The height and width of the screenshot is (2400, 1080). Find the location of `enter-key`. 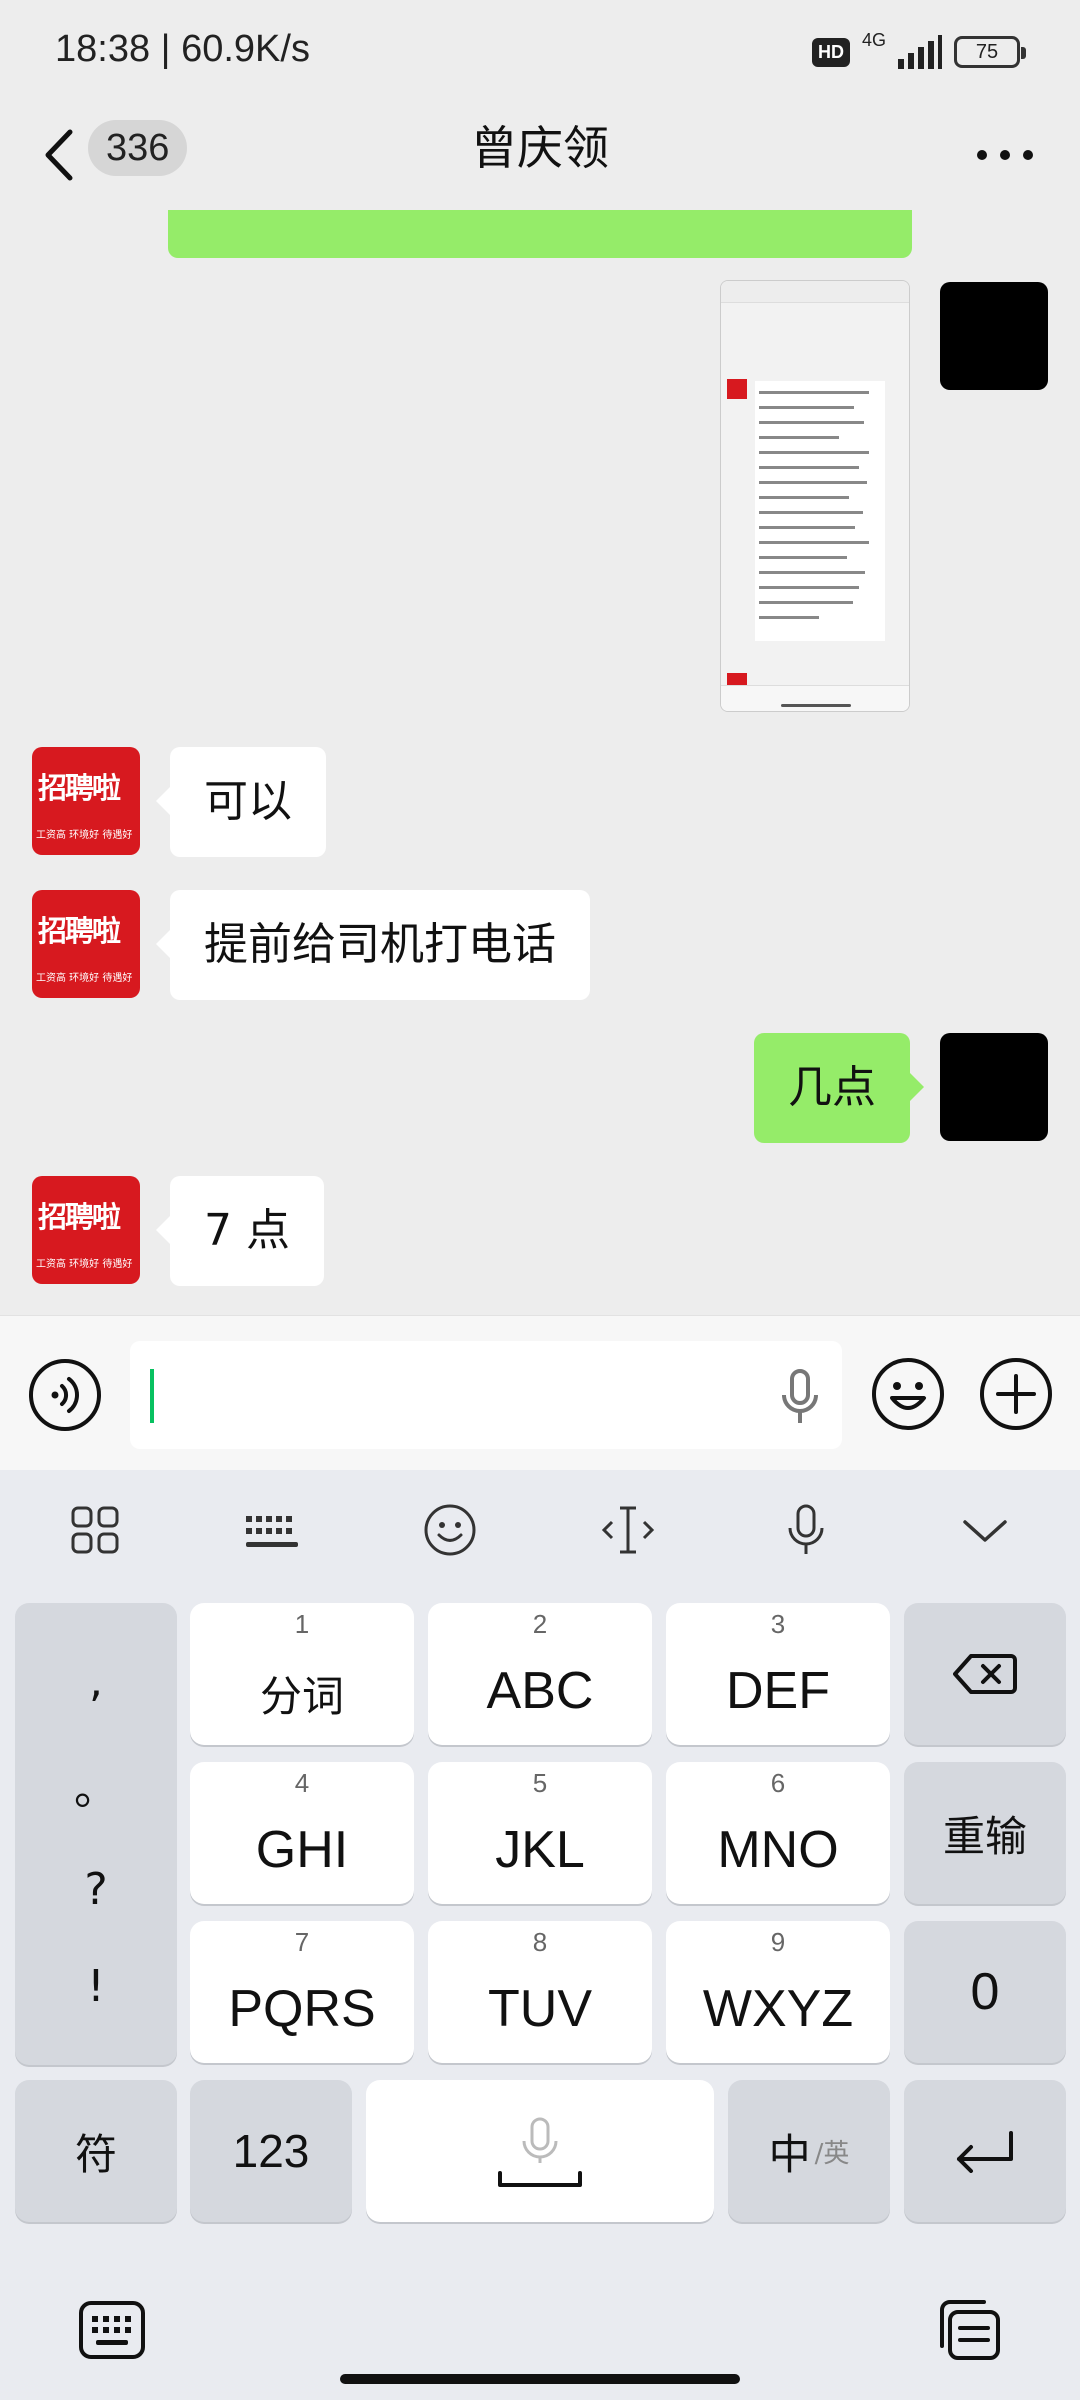

enter-key is located at coordinates (985, 2151).